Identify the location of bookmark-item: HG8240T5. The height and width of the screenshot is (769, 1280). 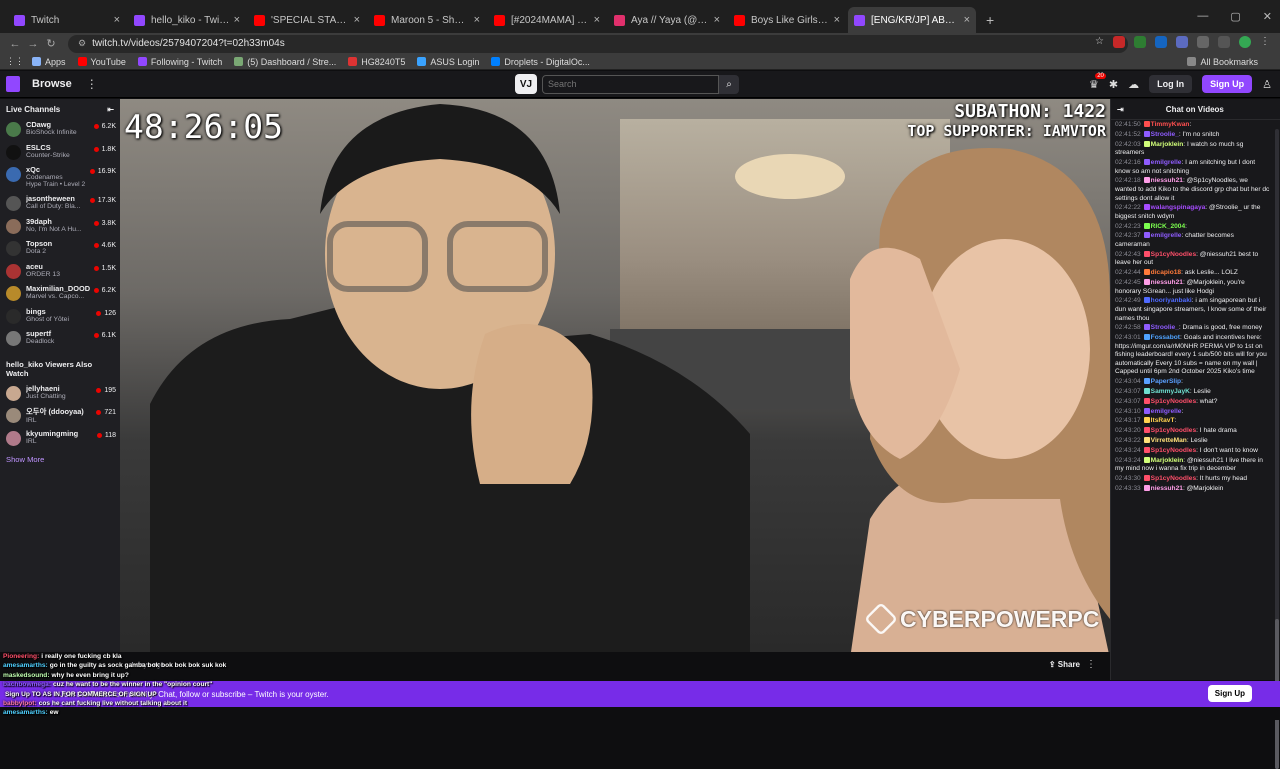
(376, 62).